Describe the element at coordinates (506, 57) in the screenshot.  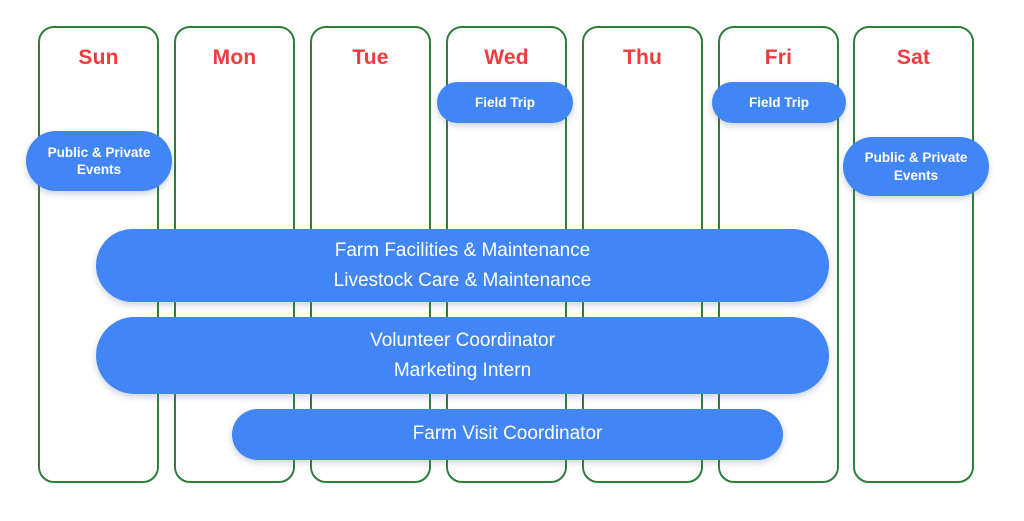
I see `day-label-wed: Wed` at that location.